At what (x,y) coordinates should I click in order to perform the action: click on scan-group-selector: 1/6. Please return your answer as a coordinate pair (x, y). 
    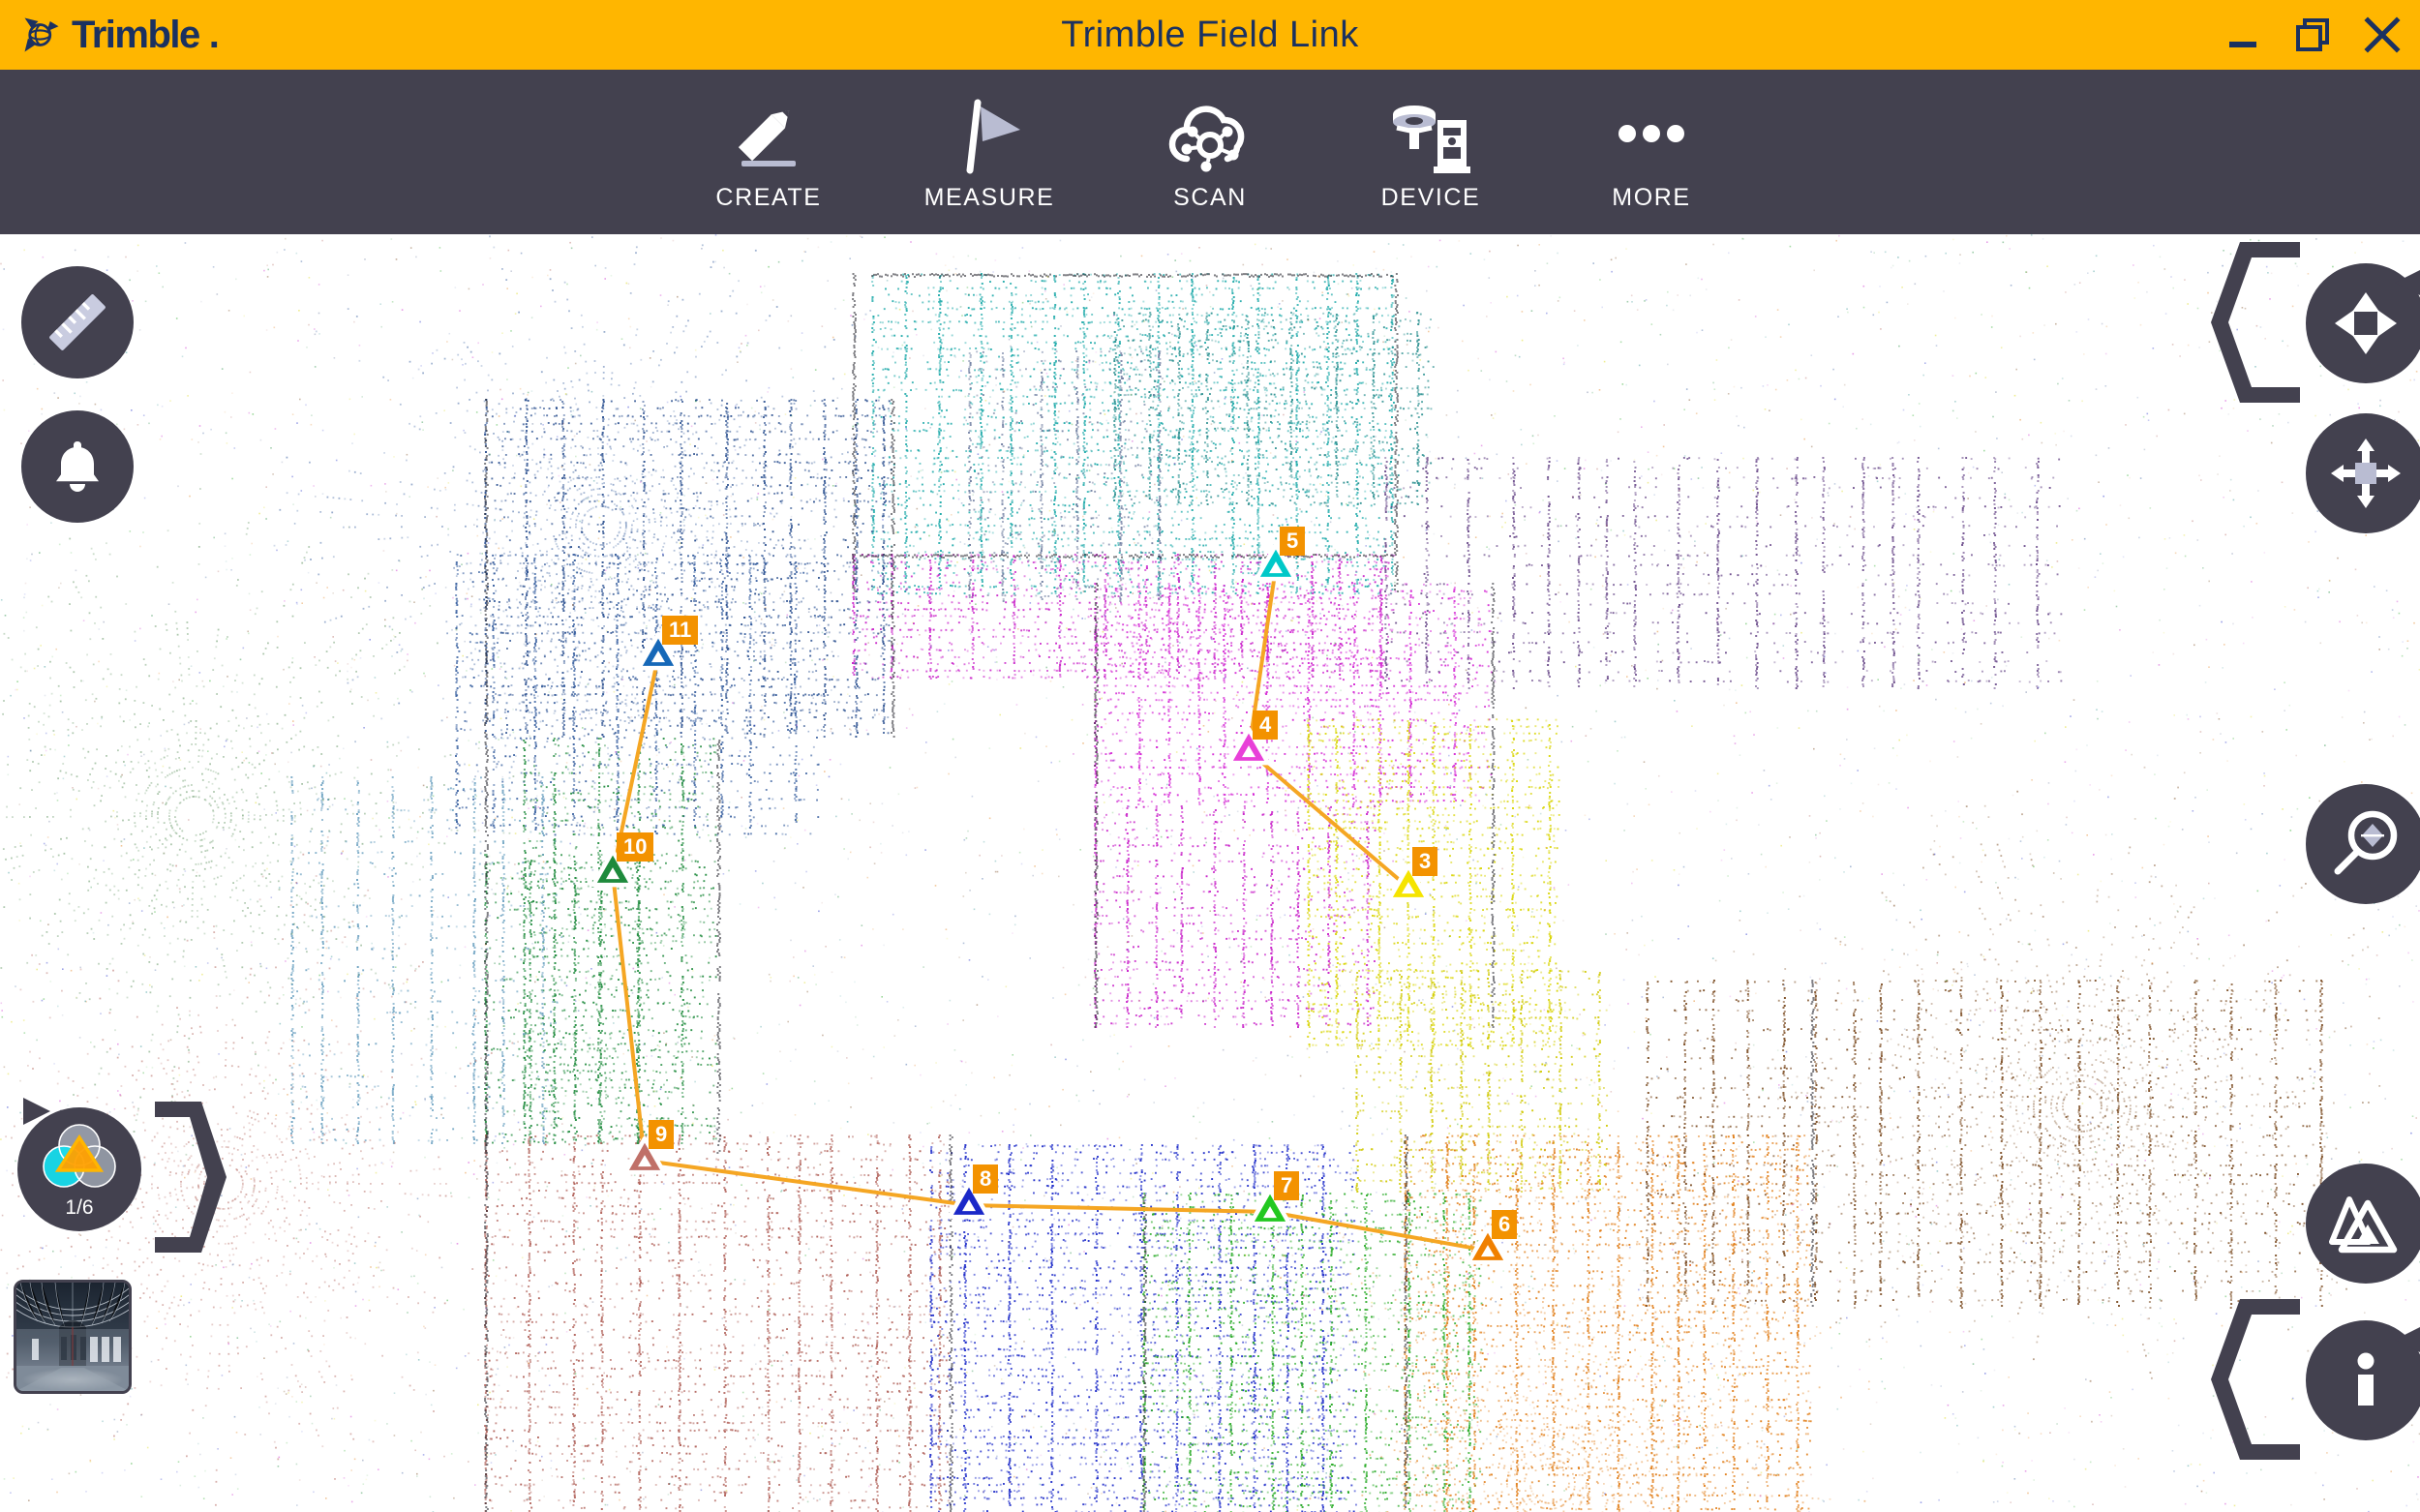
    Looking at the image, I should click on (79, 1169).